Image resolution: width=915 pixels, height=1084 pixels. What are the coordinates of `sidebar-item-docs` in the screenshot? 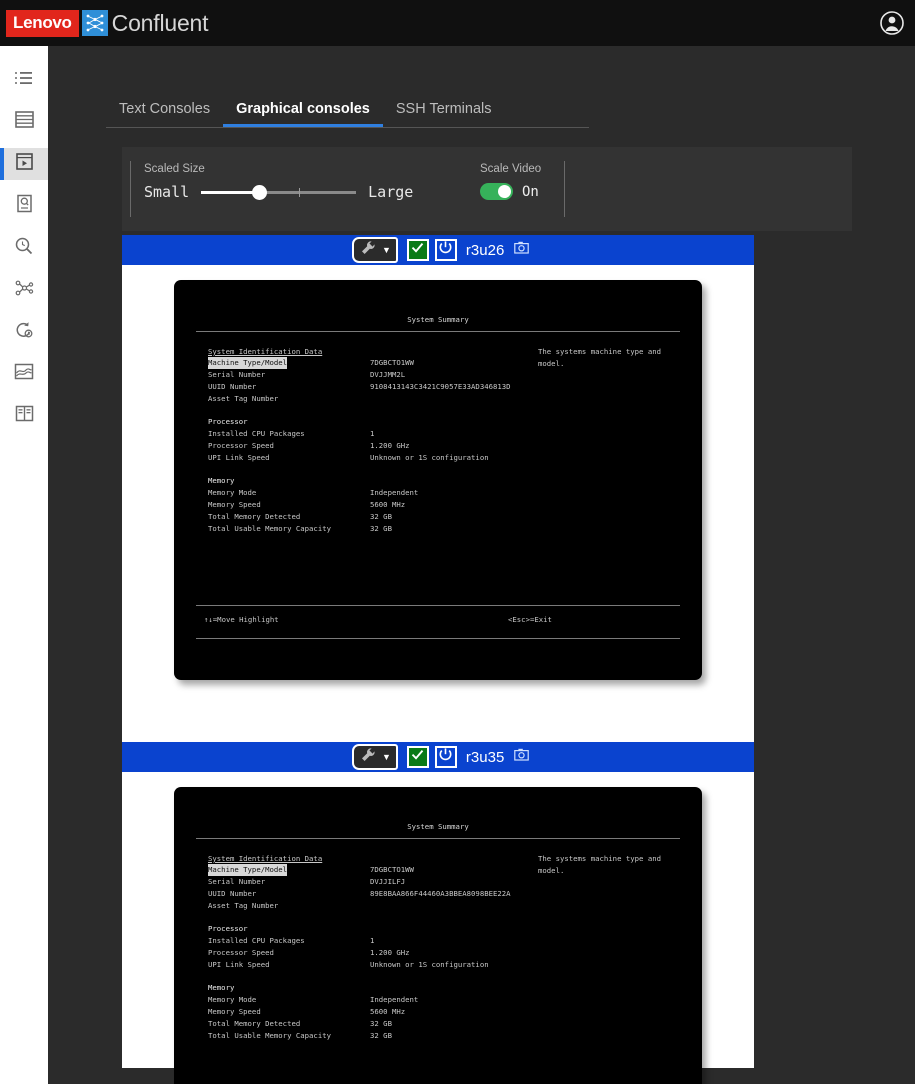 It's located at (24, 416).